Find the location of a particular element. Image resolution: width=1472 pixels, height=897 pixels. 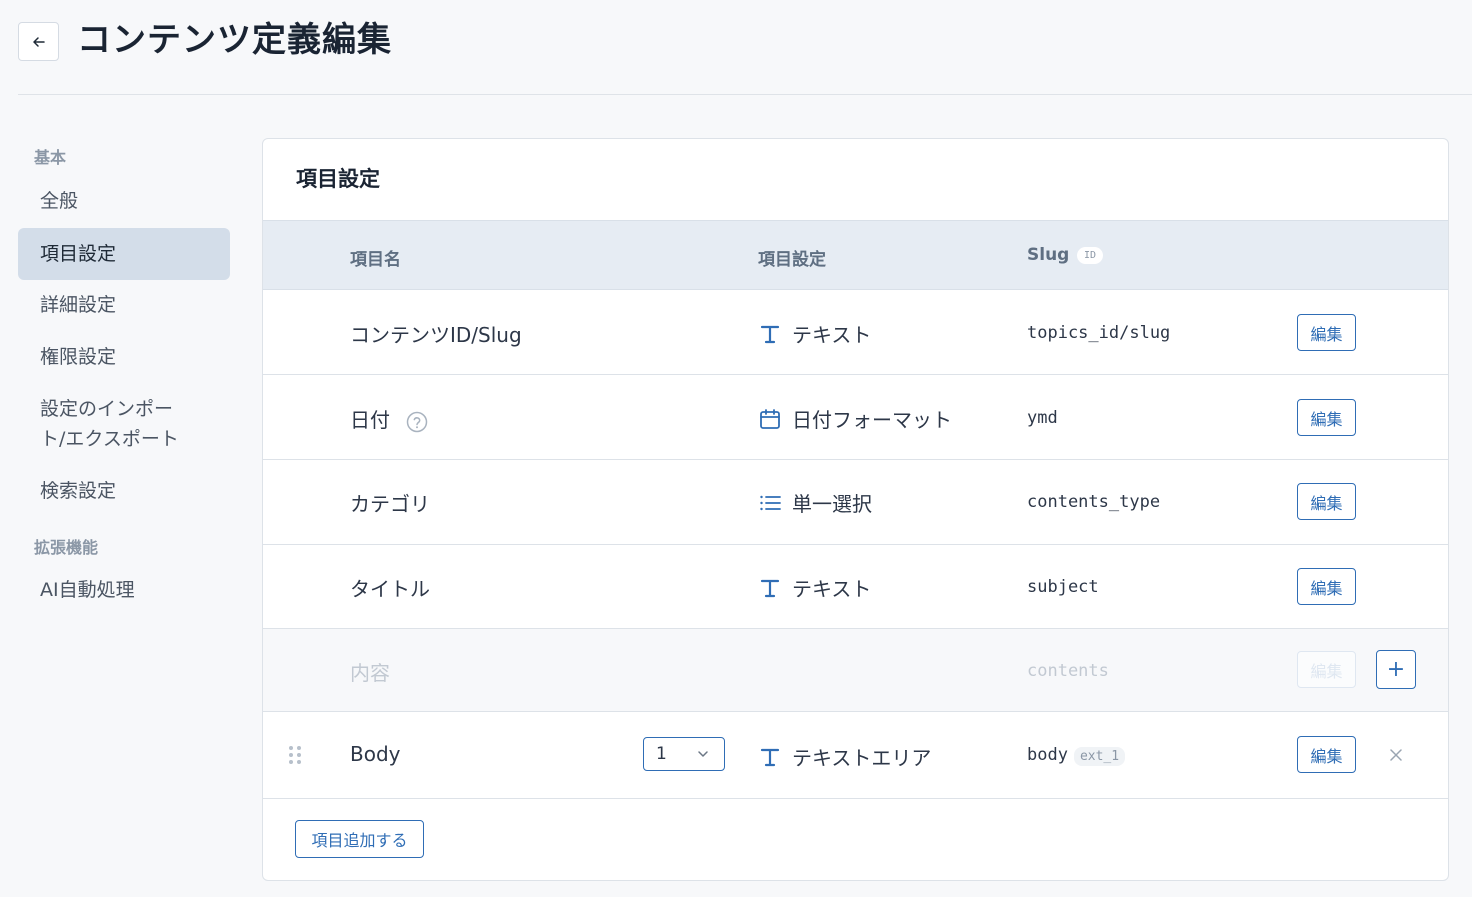

table-row: Body 1 テキストエリア body ext_1 編集 is located at coordinates (855, 755).